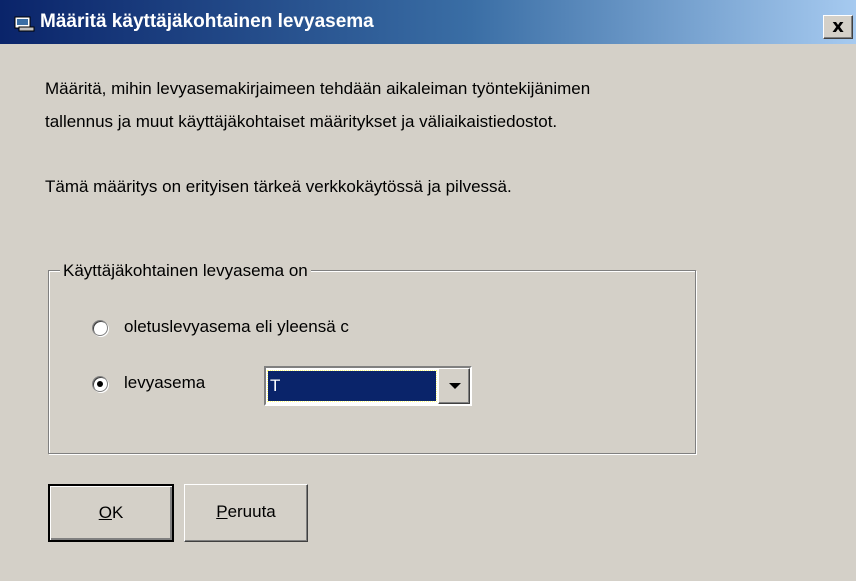 This screenshot has width=856, height=581. I want to click on cancel-button: Peruuta, so click(246, 513).